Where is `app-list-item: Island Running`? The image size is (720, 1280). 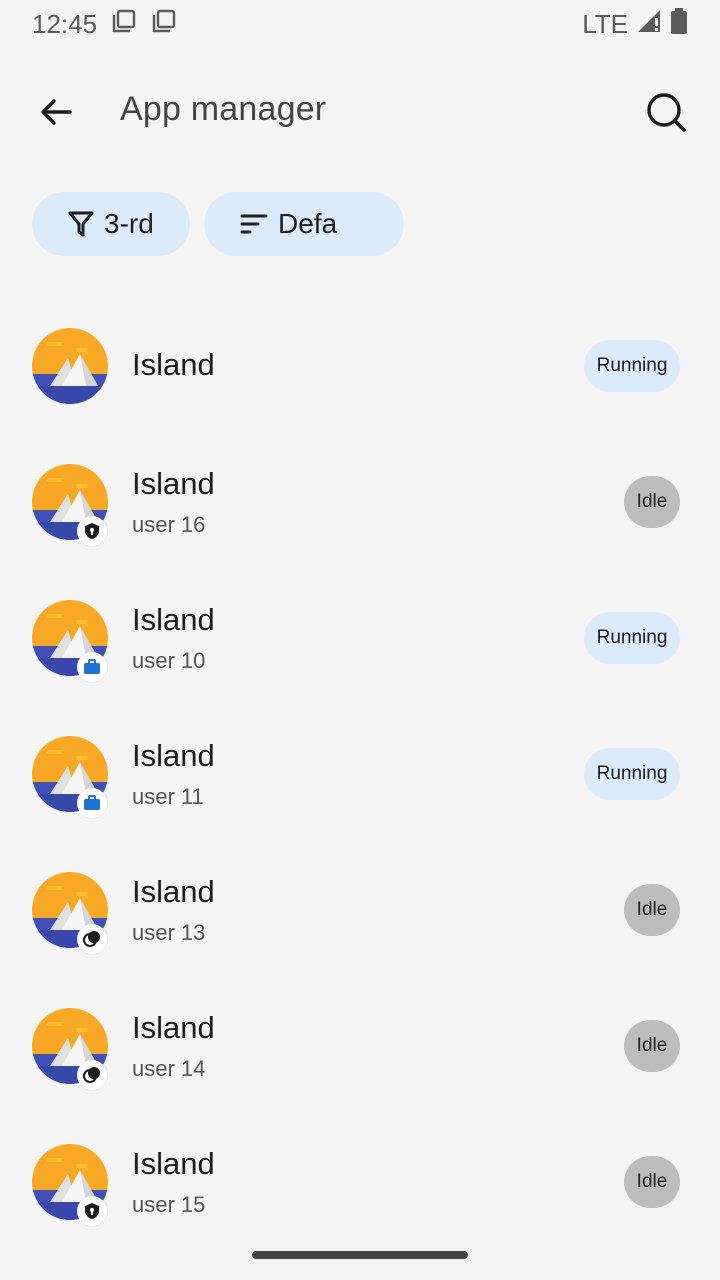 app-list-item: Island Running is located at coordinates (360, 366).